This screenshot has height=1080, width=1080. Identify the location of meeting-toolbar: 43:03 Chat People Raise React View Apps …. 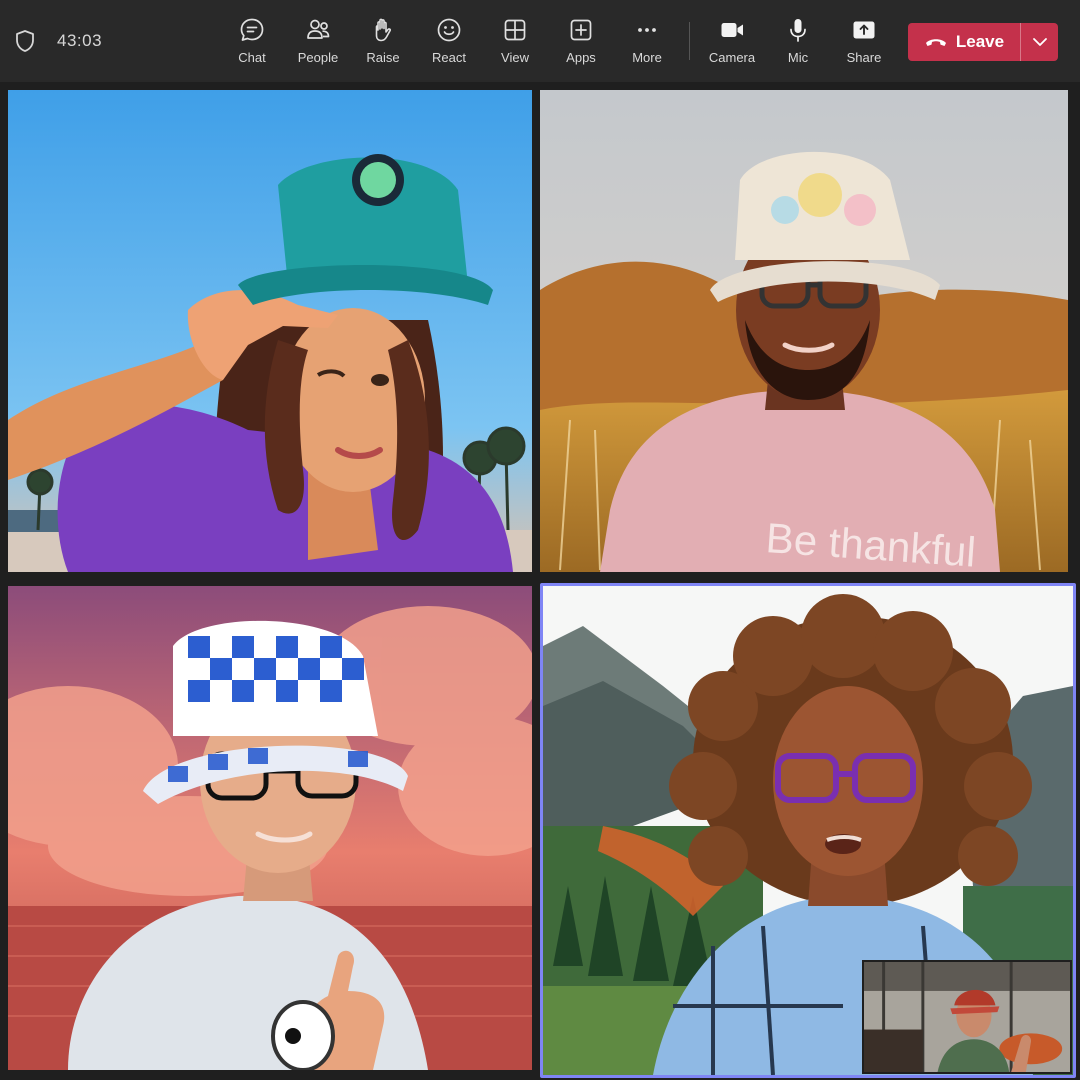
(540, 41).